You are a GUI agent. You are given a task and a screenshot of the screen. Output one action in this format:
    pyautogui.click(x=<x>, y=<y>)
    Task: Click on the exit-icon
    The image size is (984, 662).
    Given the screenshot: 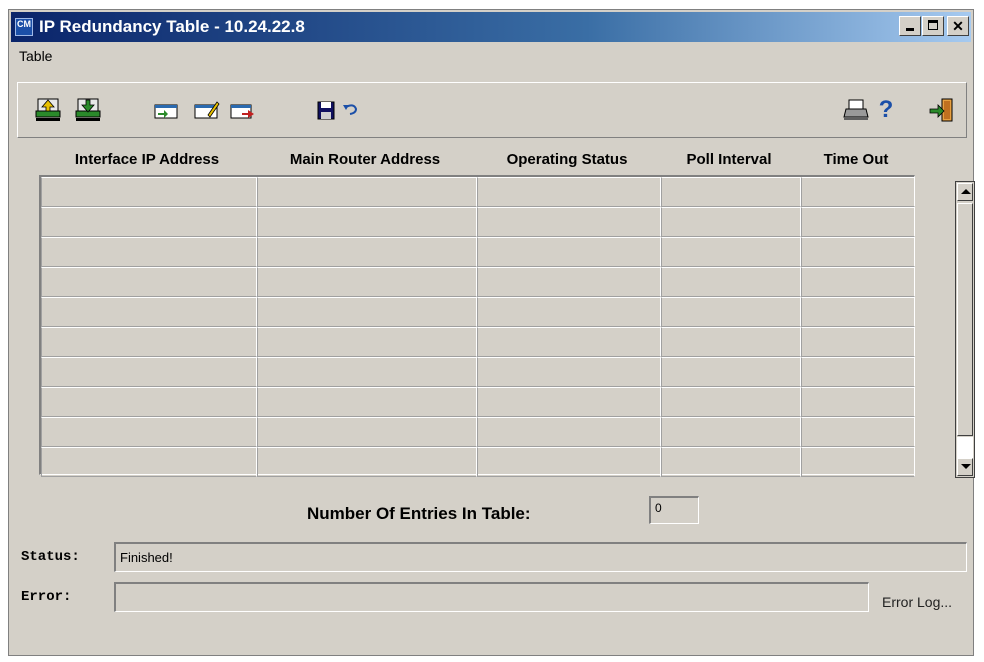 What is the action you would take?
    pyautogui.click(x=942, y=110)
    